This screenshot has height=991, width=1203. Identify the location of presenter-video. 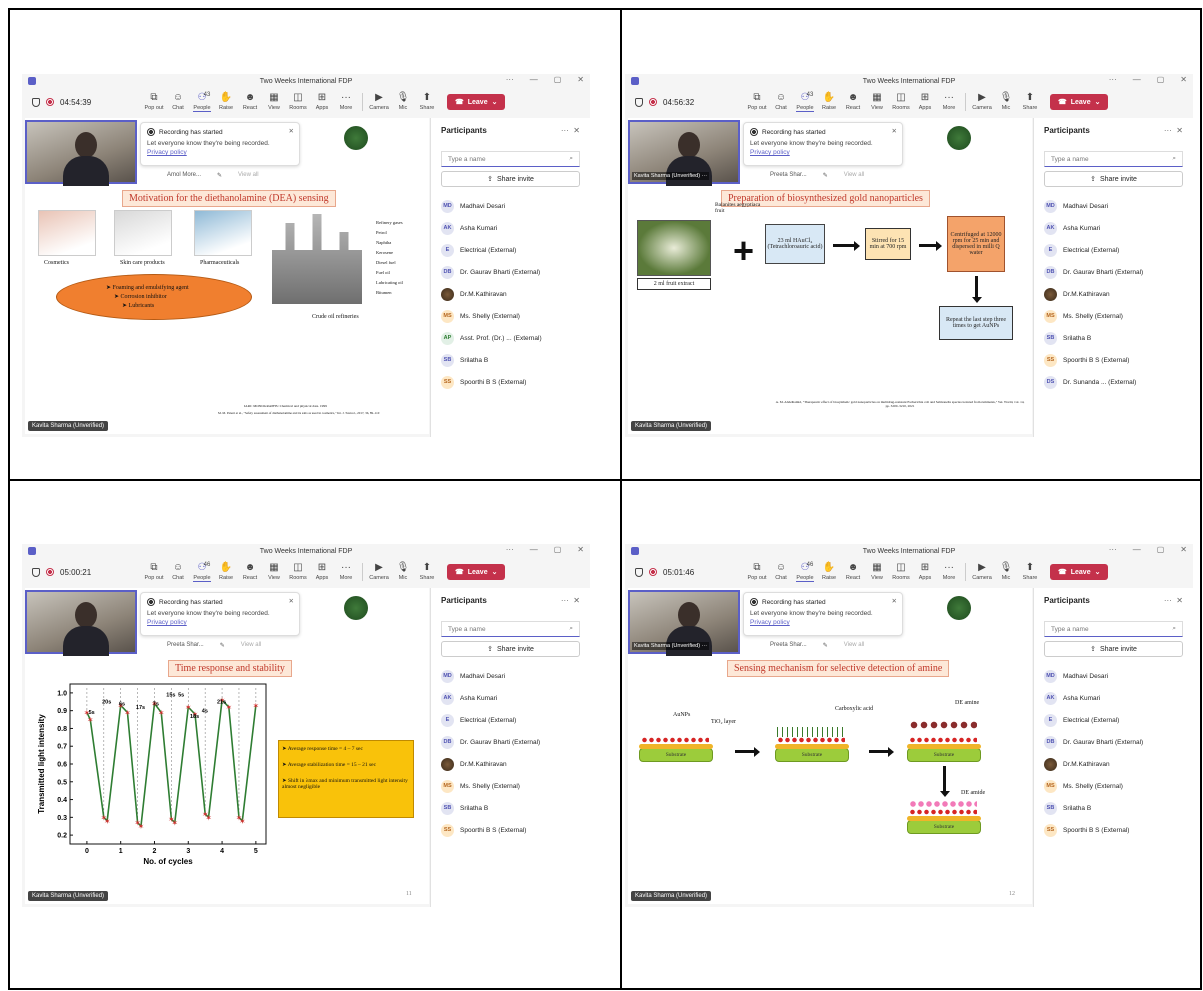
(81, 153).